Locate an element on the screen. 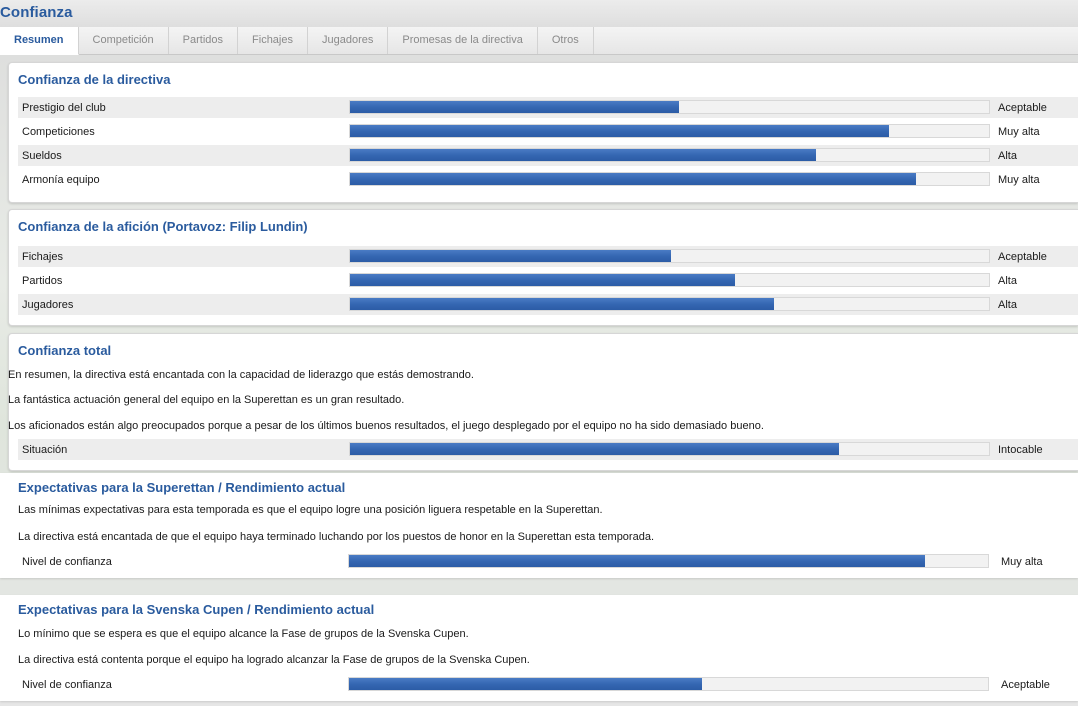  row-label: Armonía equipo is located at coordinates (61, 179).